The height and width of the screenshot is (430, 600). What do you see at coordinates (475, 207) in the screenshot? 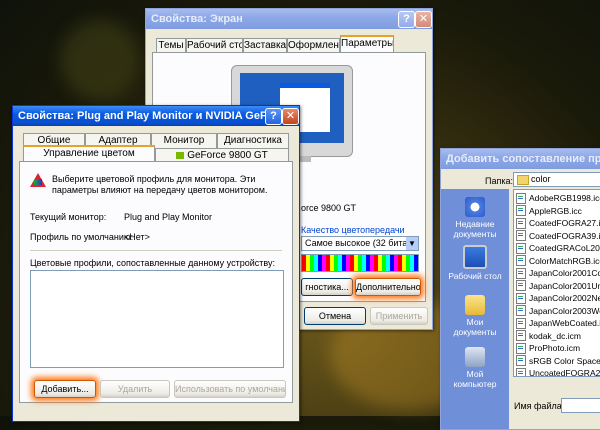
I see `recent-documents-icon` at bounding box center [475, 207].